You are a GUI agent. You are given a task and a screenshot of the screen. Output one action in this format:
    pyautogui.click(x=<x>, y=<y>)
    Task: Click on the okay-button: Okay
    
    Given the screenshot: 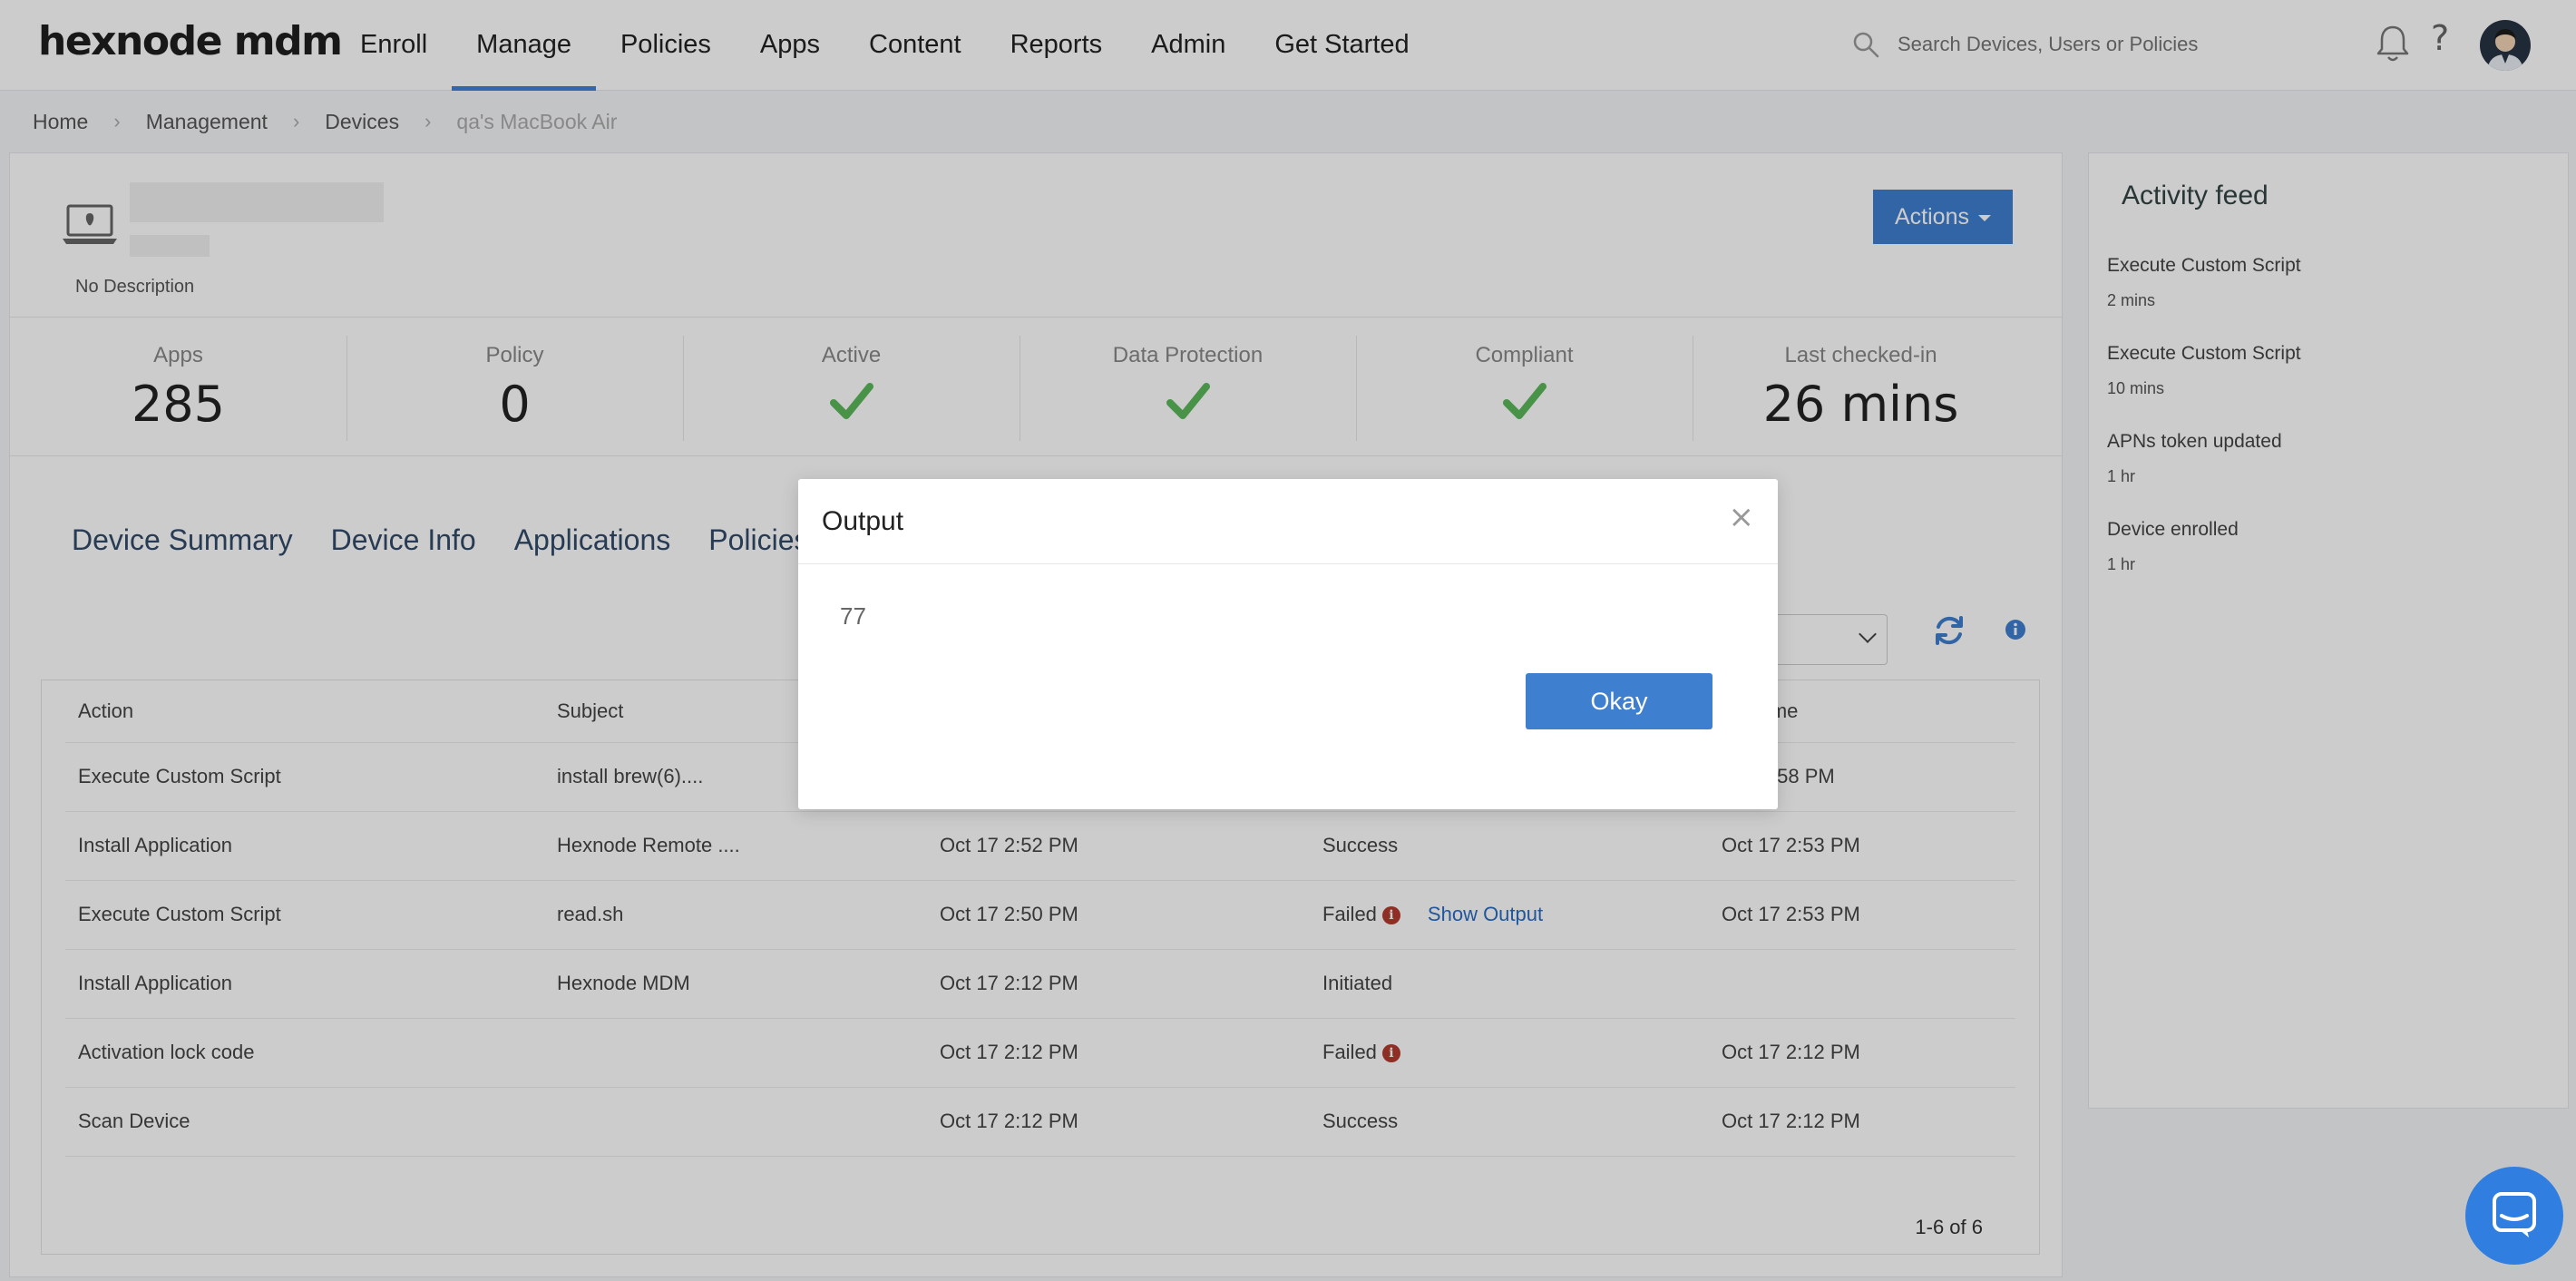 What is the action you would take?
    pyautogui.click(x=1619, y=701)
    